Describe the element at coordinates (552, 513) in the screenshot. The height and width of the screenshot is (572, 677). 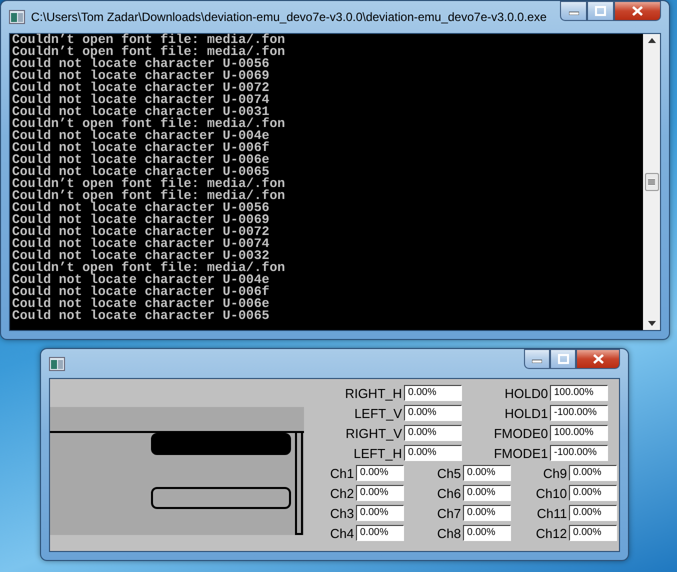
I see `channel-label: Ch11` at that location.